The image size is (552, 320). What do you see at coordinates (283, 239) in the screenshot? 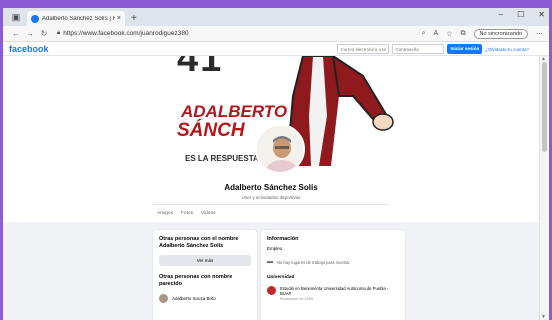
I see `info-title: Información` at bounding box center [283, 239].